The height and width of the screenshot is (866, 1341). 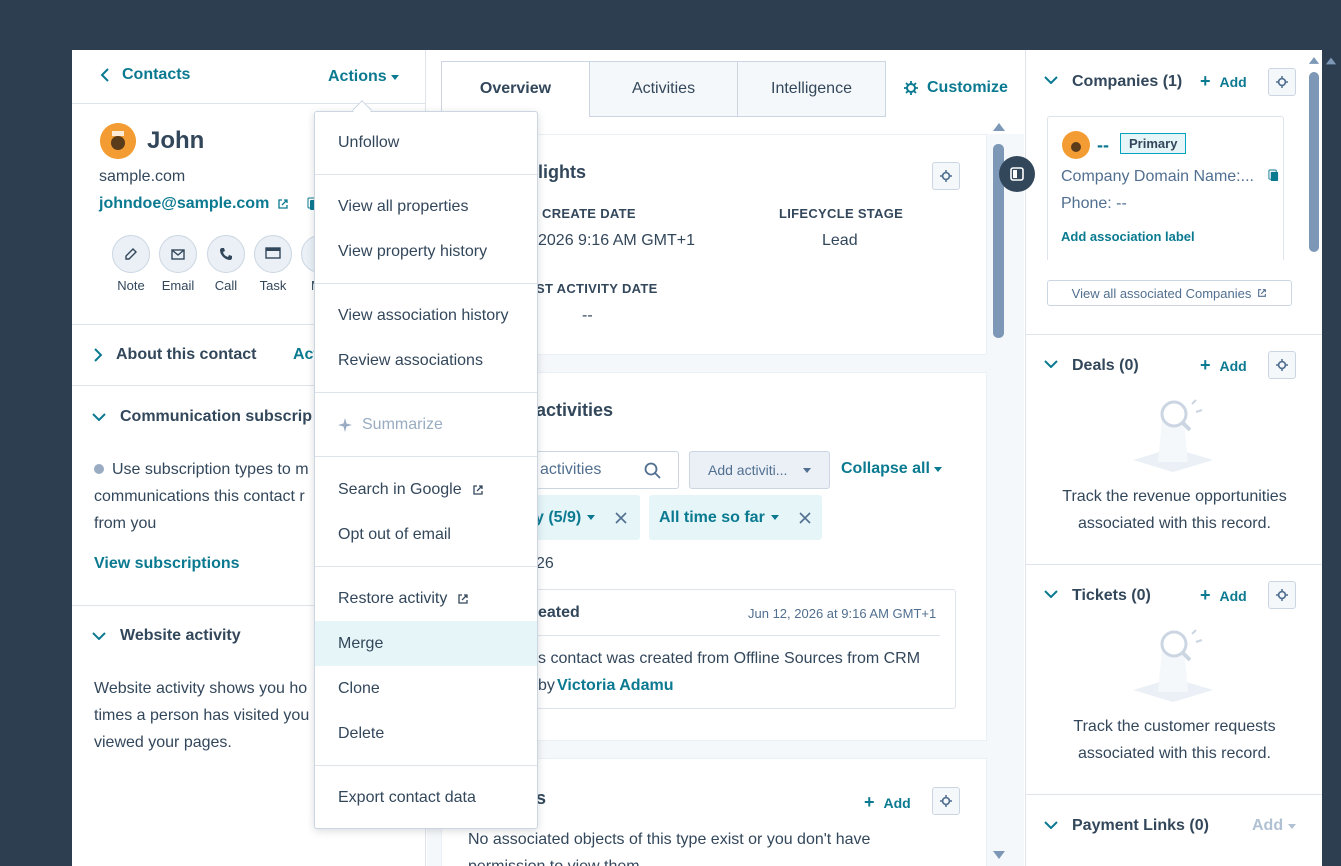 I want to click on website-title: Website activity, so click(x=180, y=635).